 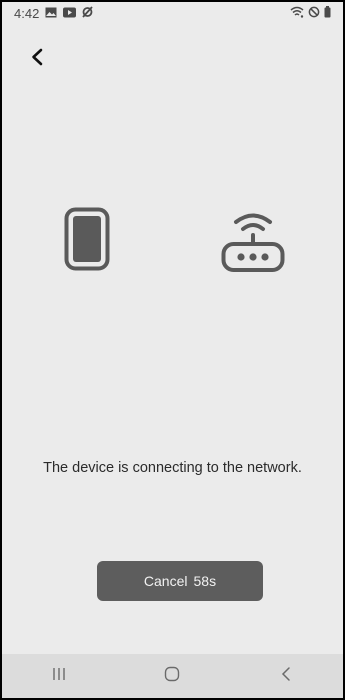 What do you see at coordinates (172, 237) in the screenshot?
I see `connection-illustration` at bounding box center [172, 237].